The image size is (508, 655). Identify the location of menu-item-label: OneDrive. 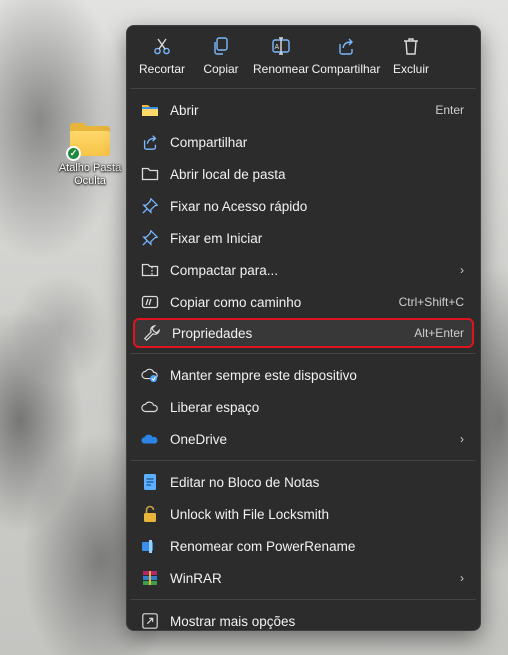
(199, 439).